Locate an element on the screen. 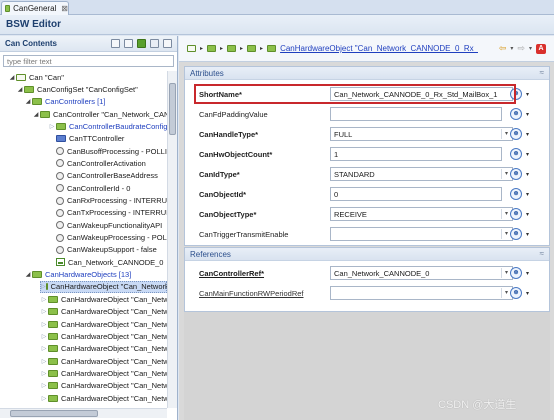 Image resolution: width=554 pixels, height=420 pixels. tree-node: CanWakeupProcessing - POLLING is located at coordinates (107, 238).